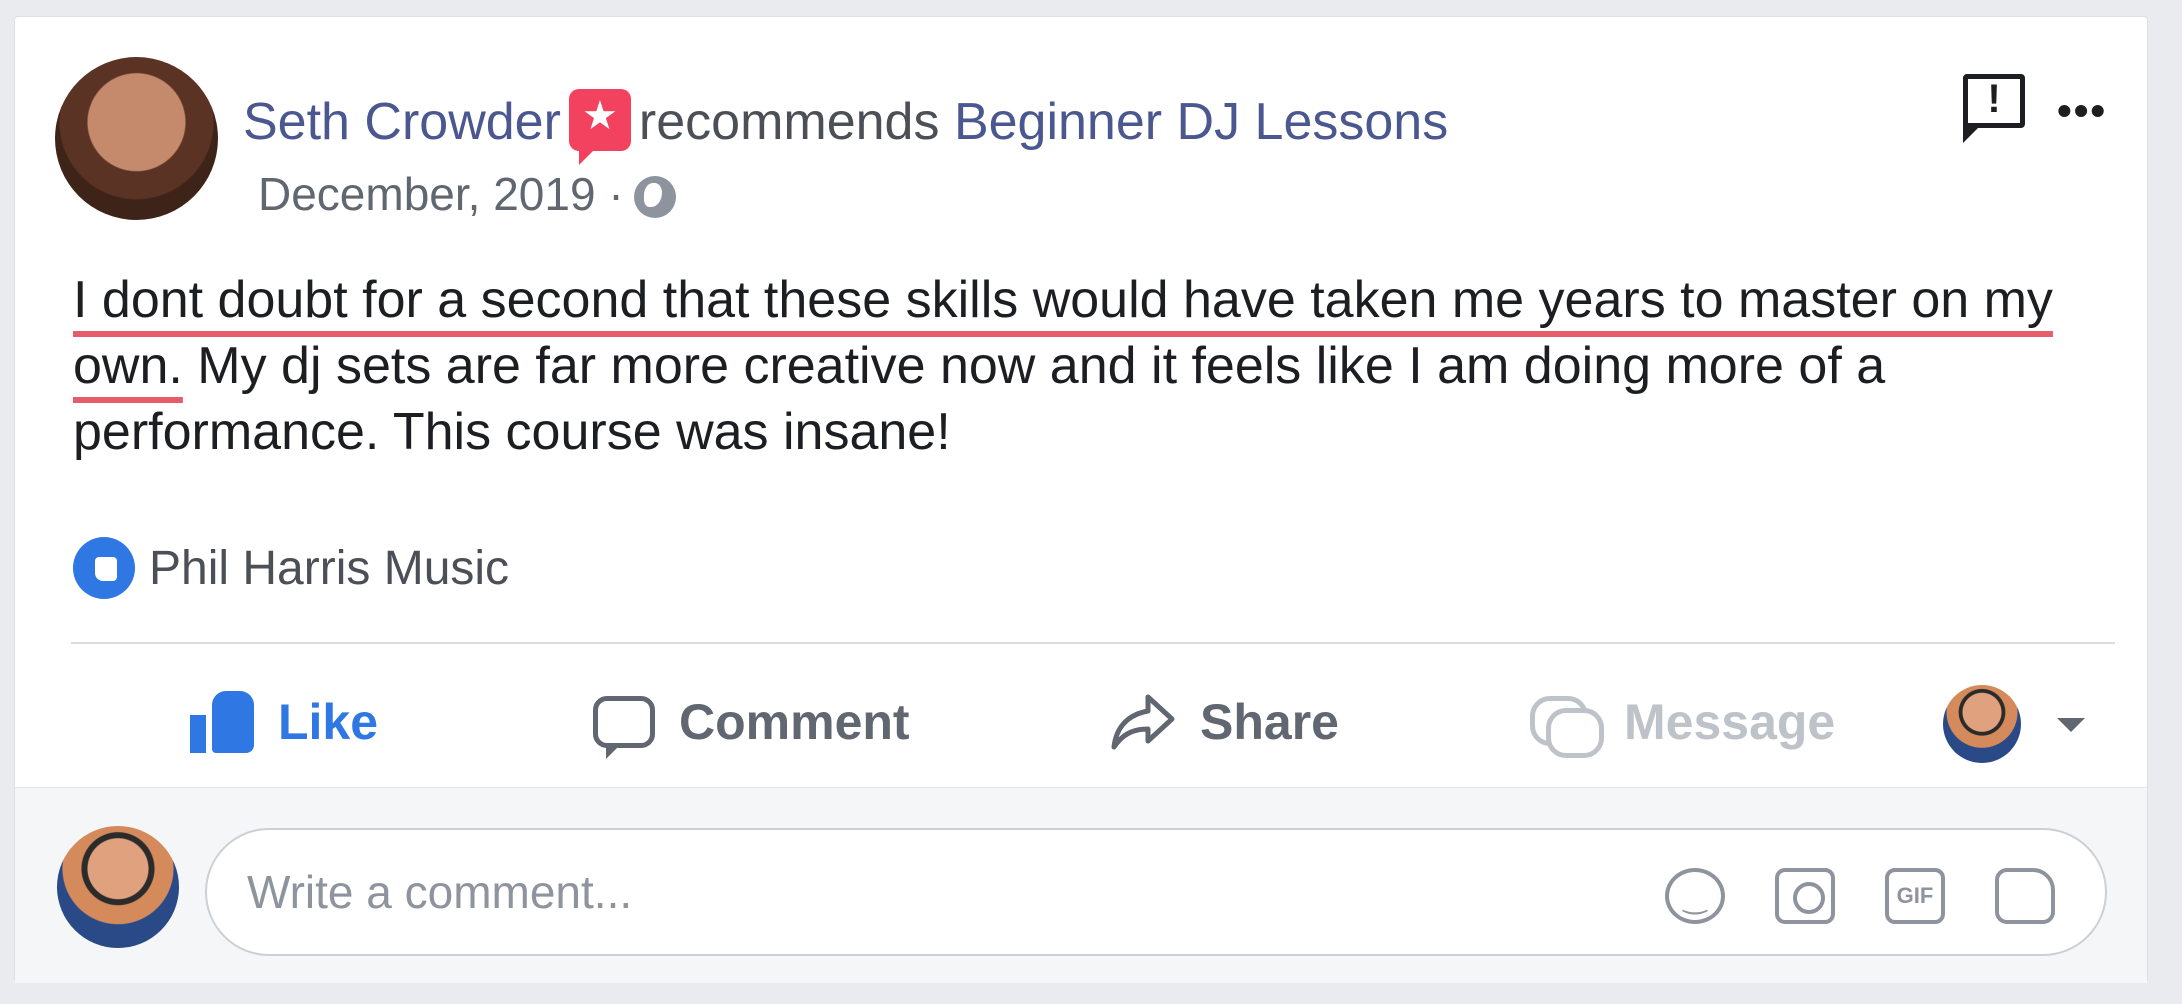 This screenshot has height=1004, width=2182. Describe the element at coordinates (599, 127) in the screenshot. I see `recommend-star-icon` at that location.